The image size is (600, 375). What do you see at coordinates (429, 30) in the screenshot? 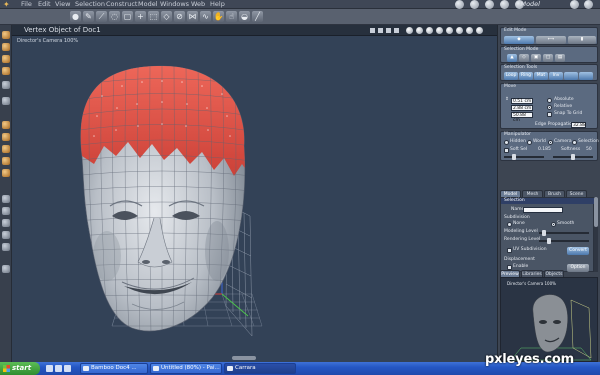
I see `light-mode-icon` at bounding box center [429, 30].